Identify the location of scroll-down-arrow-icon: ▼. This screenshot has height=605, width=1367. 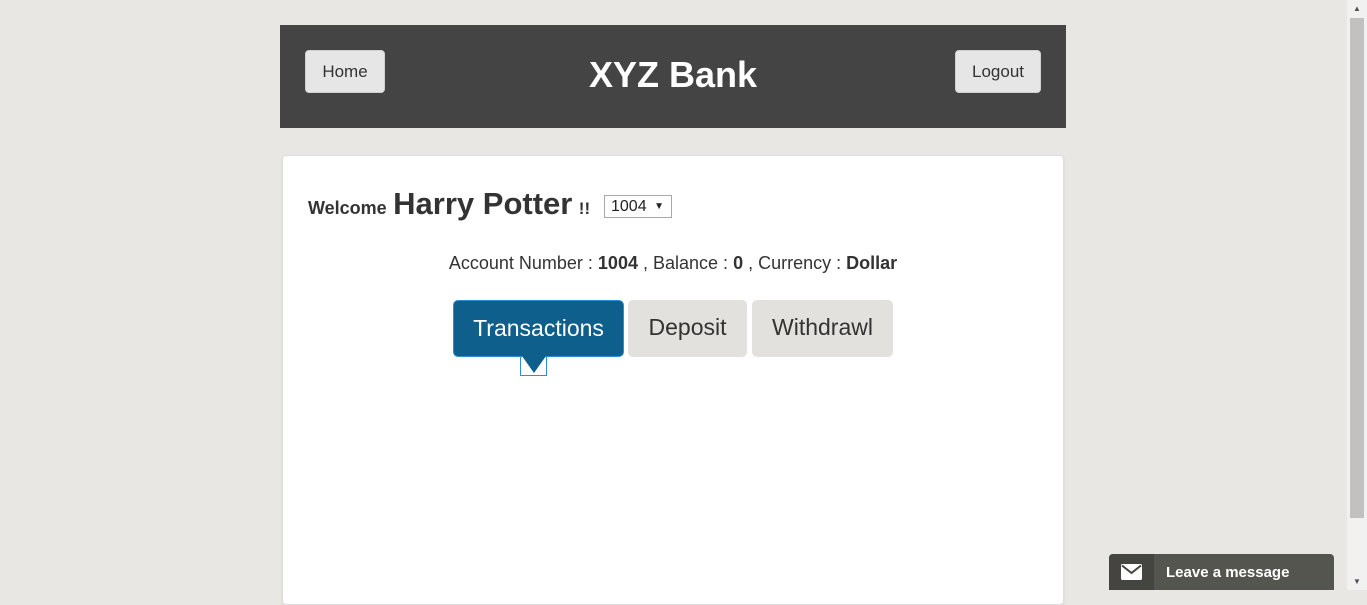
(1357, 581).